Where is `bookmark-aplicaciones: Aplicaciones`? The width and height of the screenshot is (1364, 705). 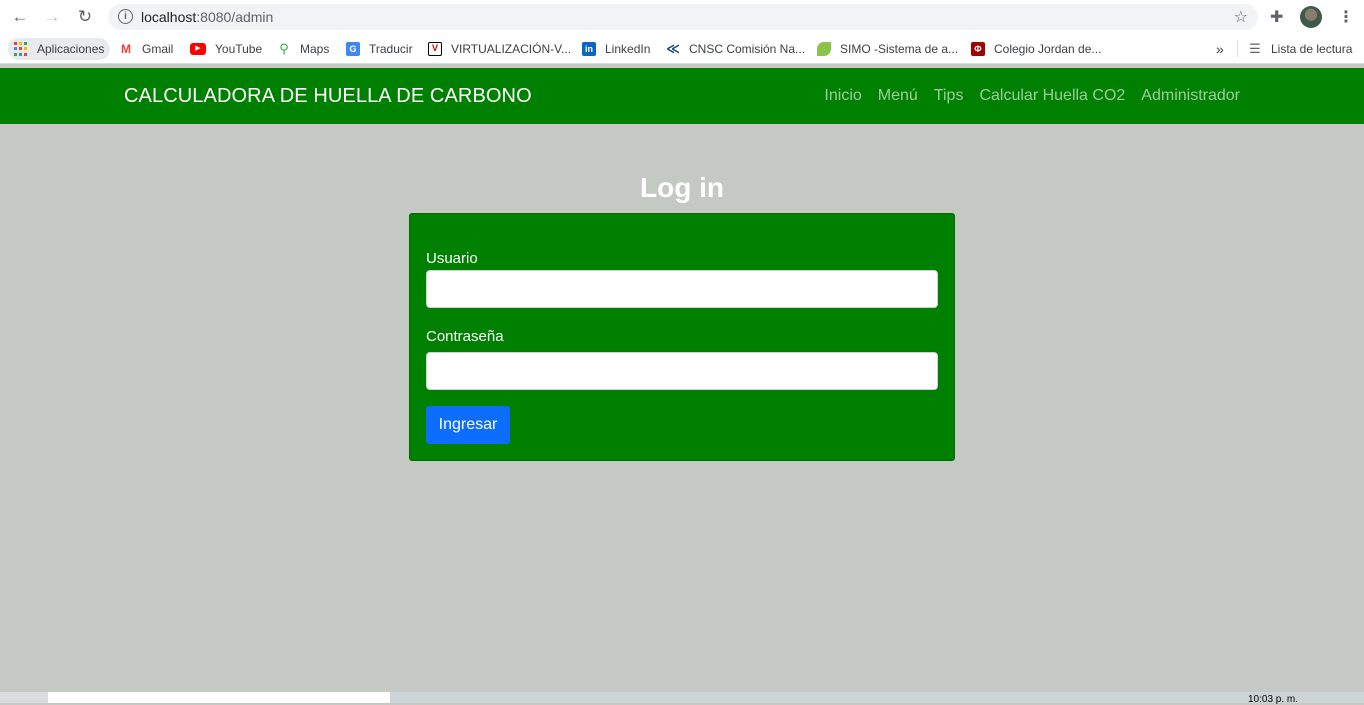 bookmark-aplicaciones: Aplicaciones is located at coordinates (59, 49).